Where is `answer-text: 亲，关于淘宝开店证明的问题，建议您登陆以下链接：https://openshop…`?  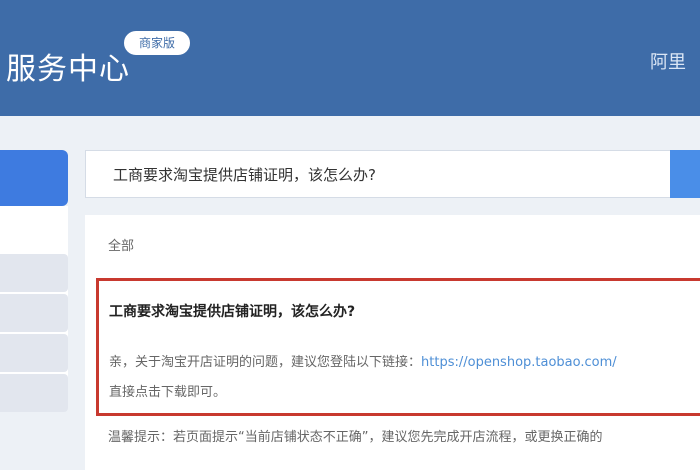
answer-text: 亲，关于淘宝开店证明的问题，建议您登陆以下链接：https://openshop… is located at coordinates (363, 360).